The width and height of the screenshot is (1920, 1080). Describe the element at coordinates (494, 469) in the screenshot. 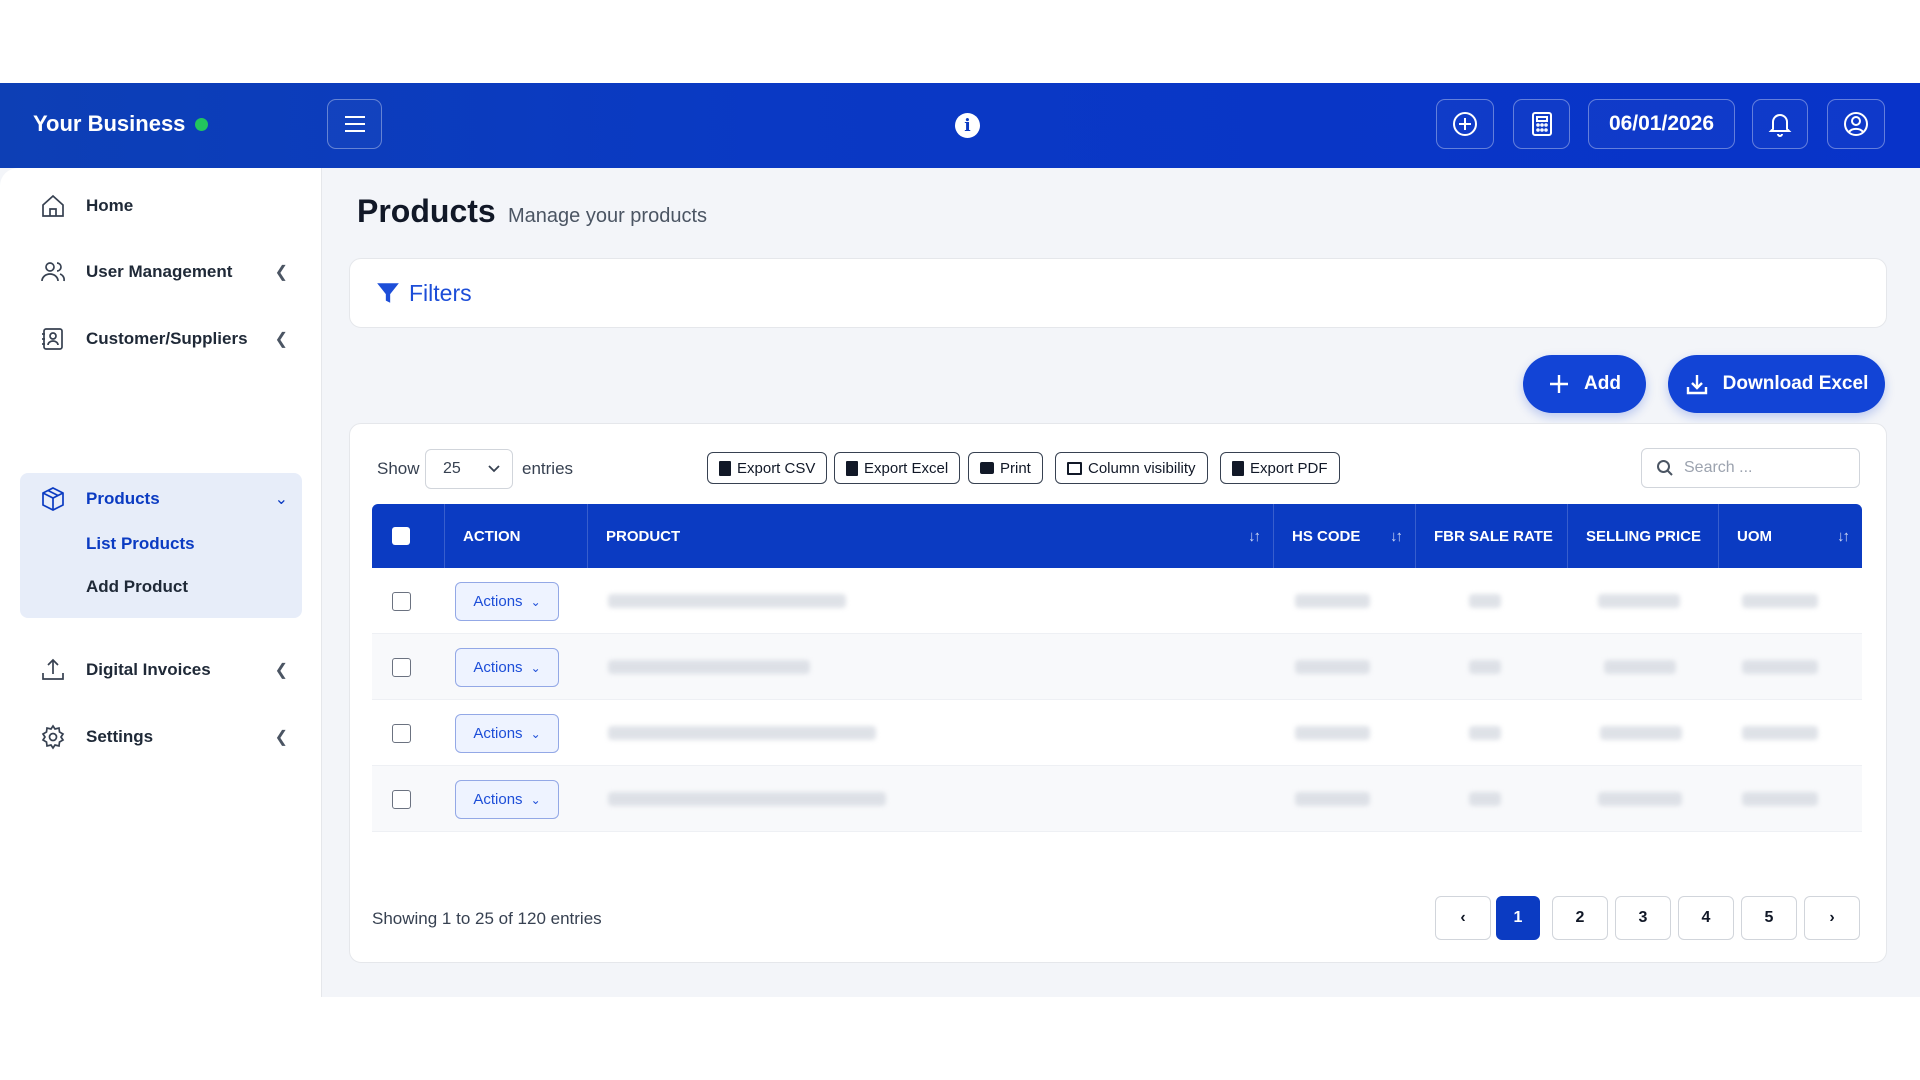

I see `chevron-down-icon` at that location.